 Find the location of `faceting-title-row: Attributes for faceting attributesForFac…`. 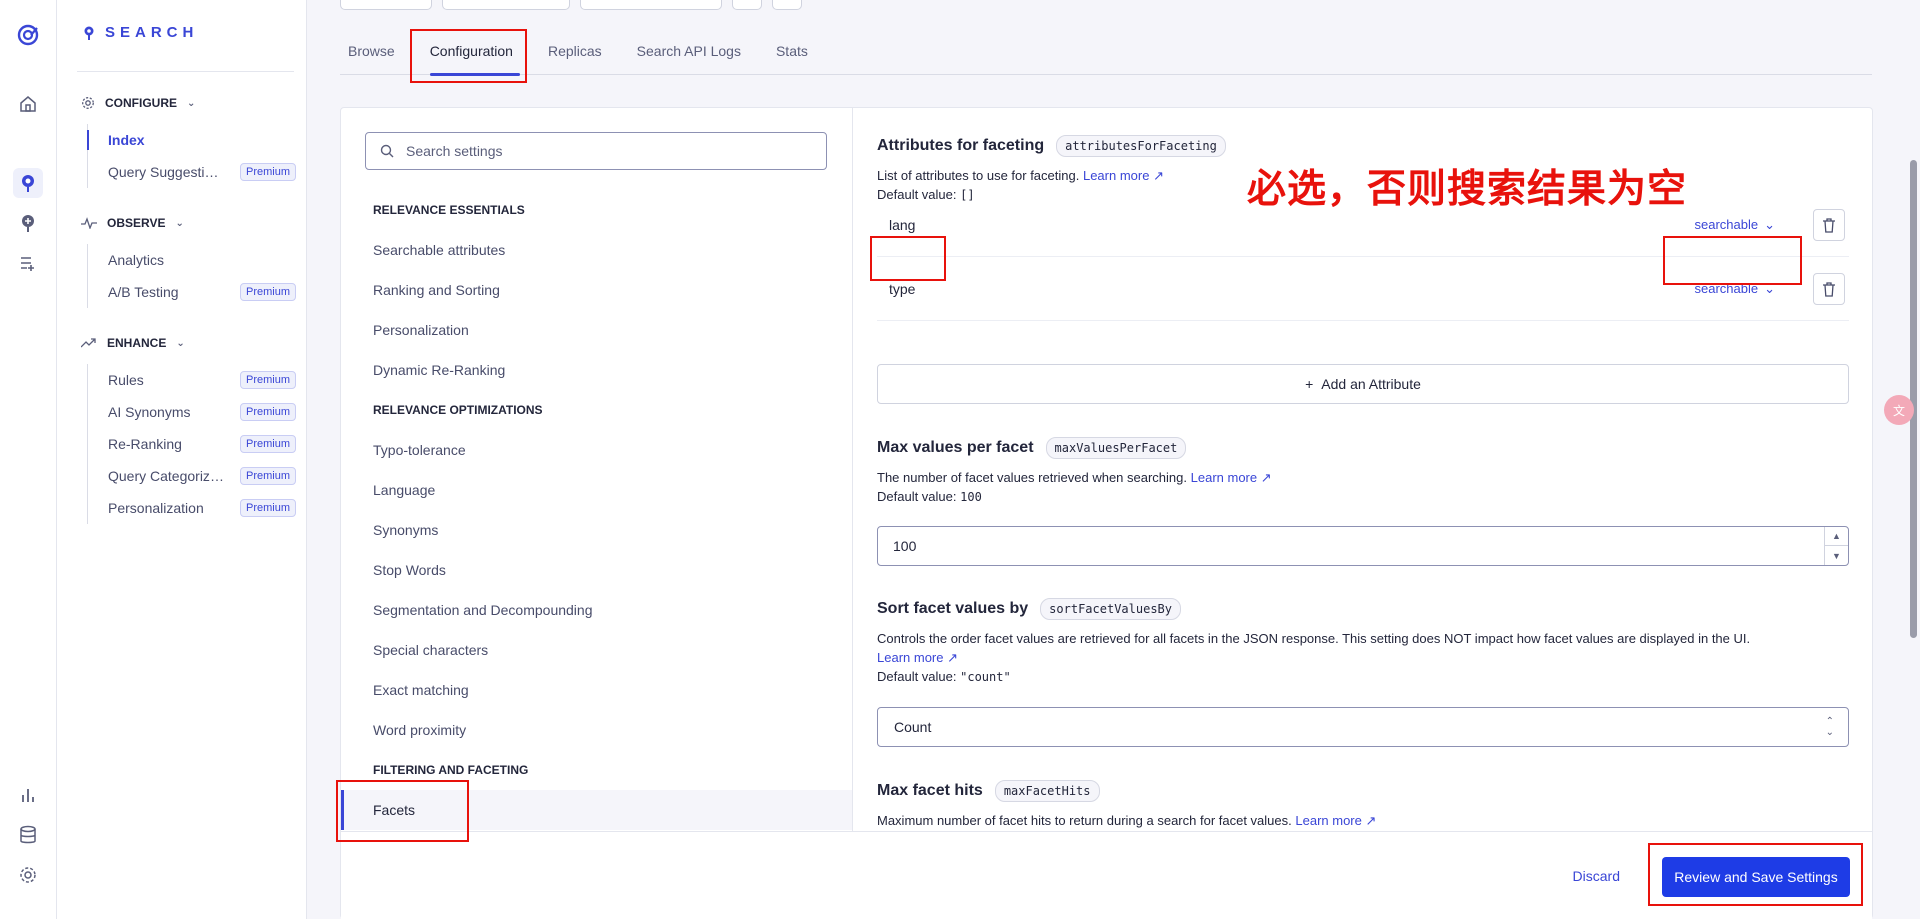

faceting-title-row: Attributes for faceting attributesForFac… is located at coordinates (1363, 146).